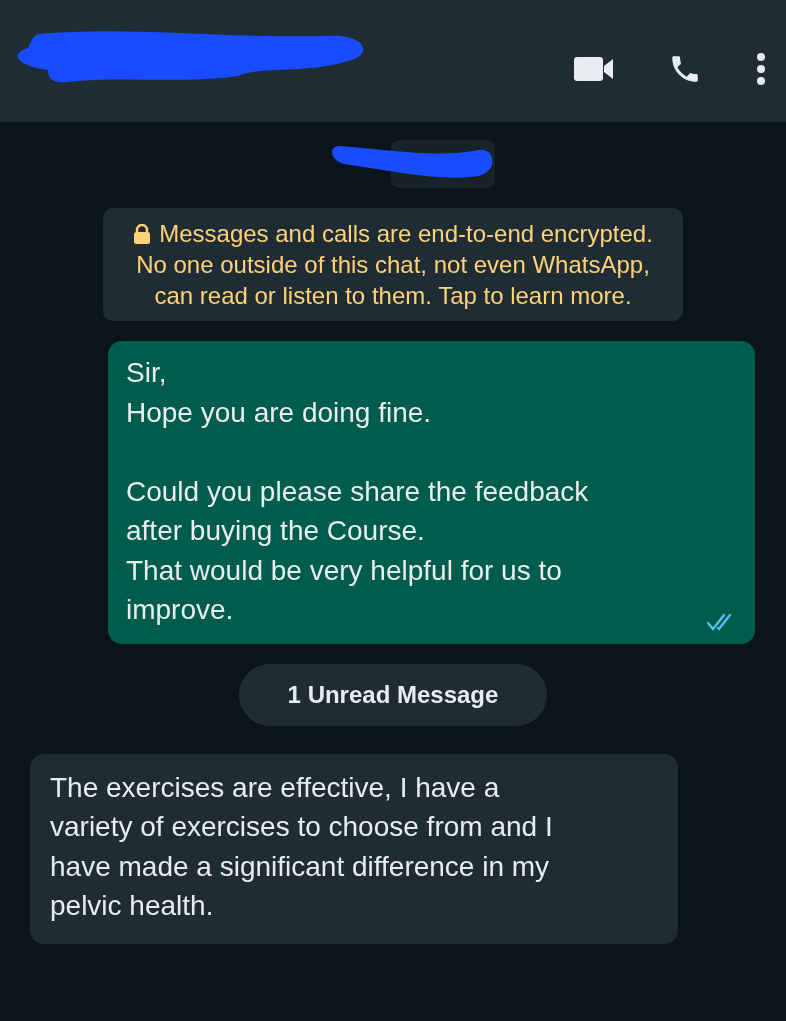  I want to click on lock-icon, so click(142, 234).